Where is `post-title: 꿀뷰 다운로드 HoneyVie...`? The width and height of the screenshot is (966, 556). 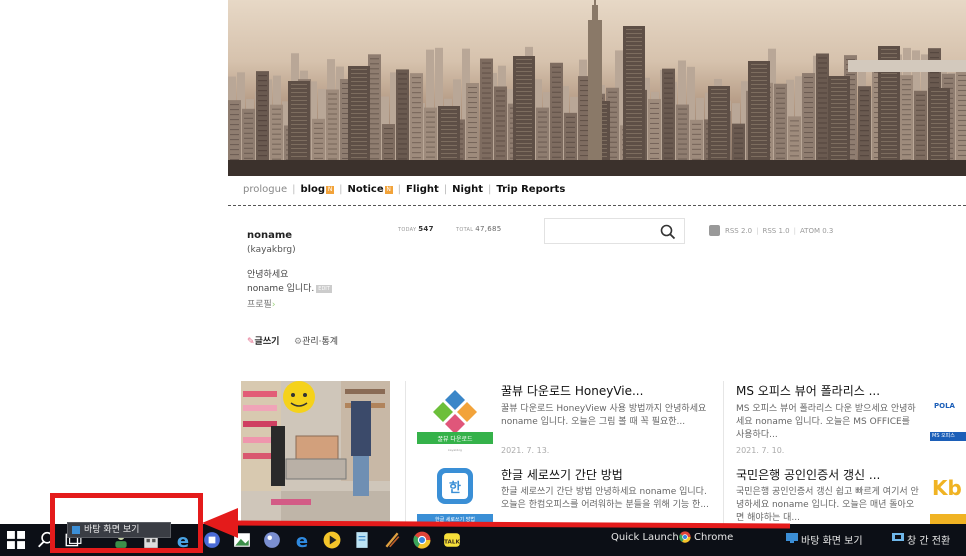
post-title: 꿀뷰 다운로드 HoneyVie... is located at coordinates (572, 390).